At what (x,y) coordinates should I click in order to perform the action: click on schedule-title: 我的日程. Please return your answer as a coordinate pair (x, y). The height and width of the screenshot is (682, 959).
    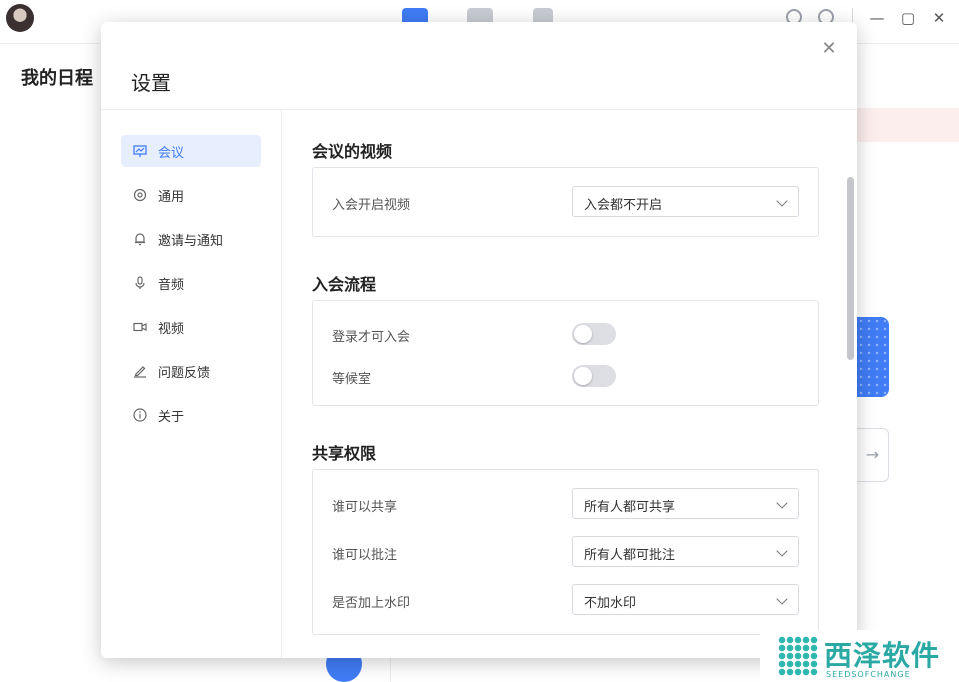
    Looking at the image, I should click on (57, 78).